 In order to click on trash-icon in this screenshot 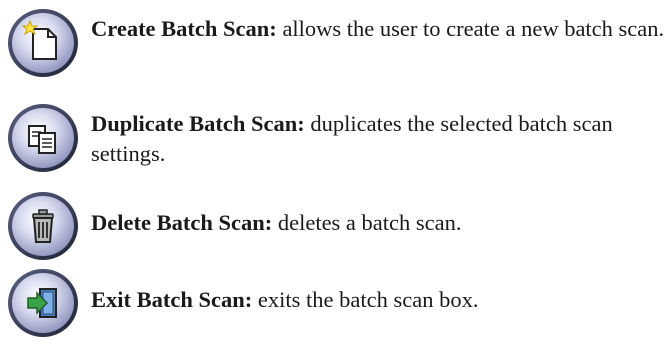, I will do `click(43, 226)`.